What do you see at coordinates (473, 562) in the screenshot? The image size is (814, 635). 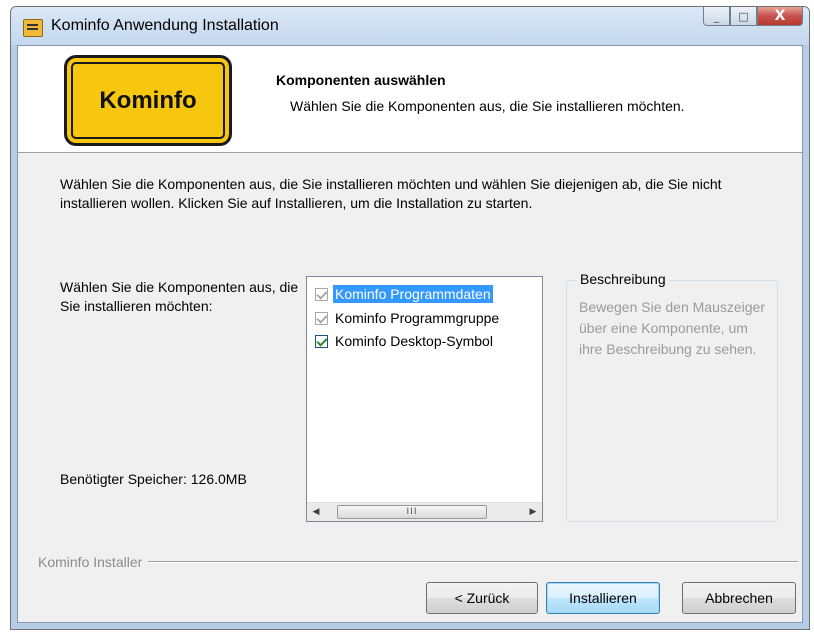 I see `separator-line` at bounding box center [473, 562].